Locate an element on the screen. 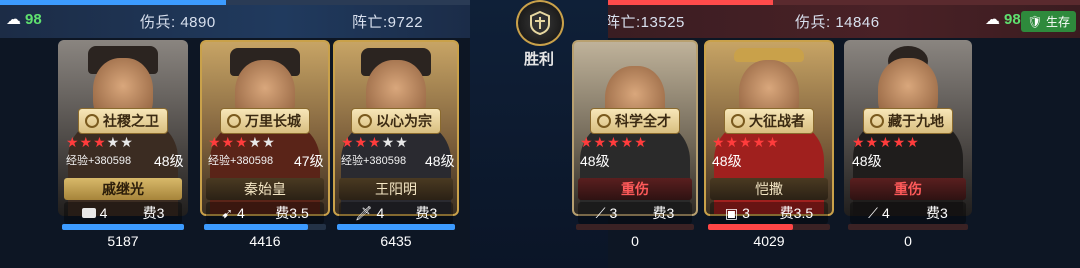  cost-row: 🗡 4 费3 is located at coordinates (396, 213).